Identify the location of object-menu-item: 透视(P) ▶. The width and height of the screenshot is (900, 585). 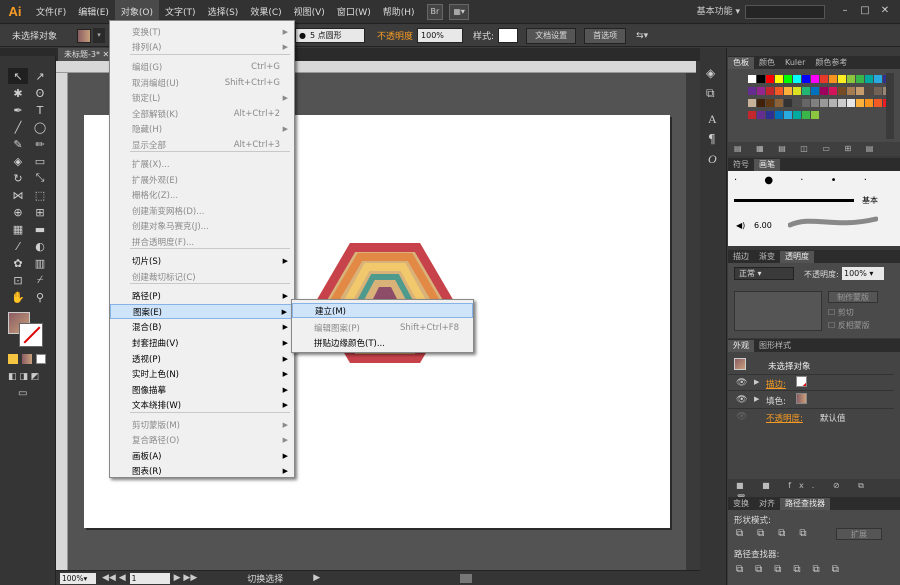
(202, 358).